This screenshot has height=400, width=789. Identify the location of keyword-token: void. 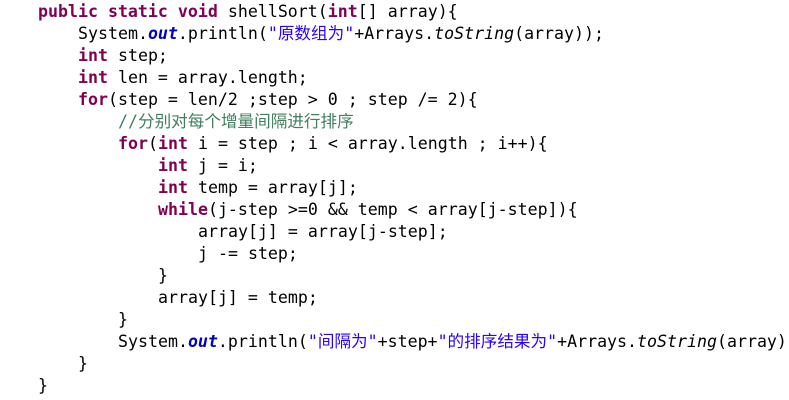
(197, 11).